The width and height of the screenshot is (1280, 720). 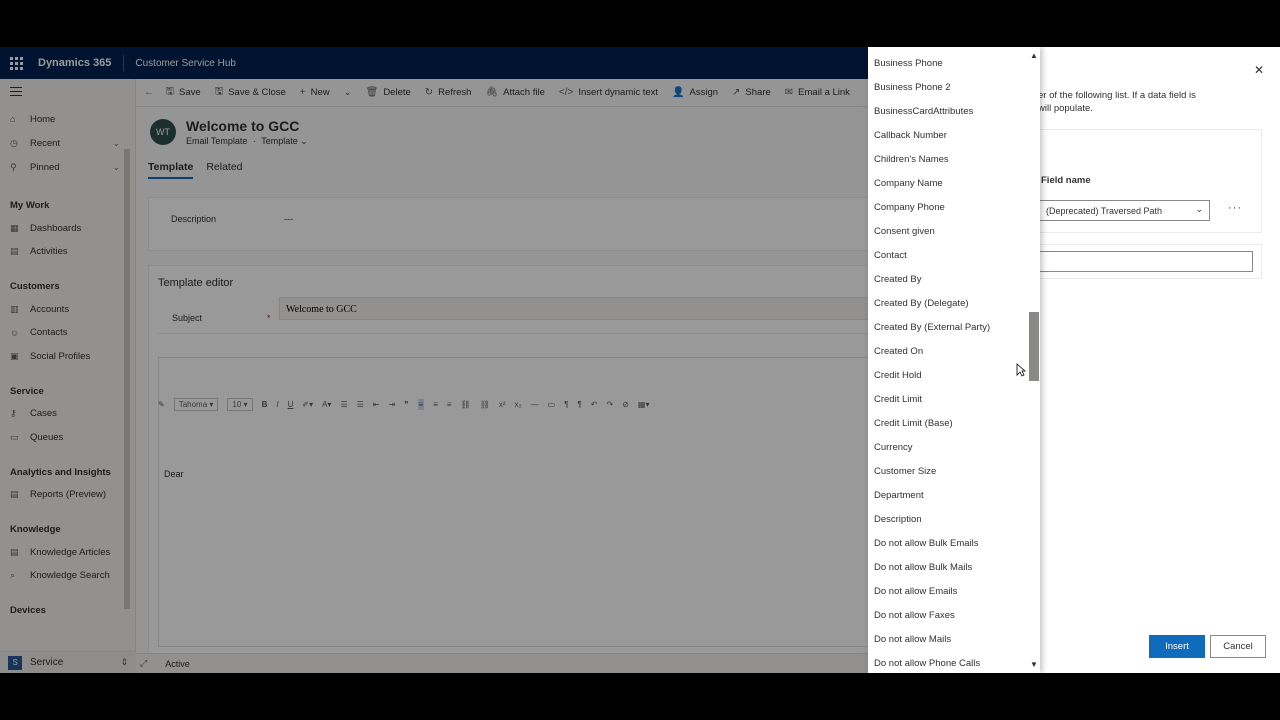 What do you see at coordinates (1259, 70) in the screenshot?
I see `close-icon: ✕` at bounding box center [1259, 70].